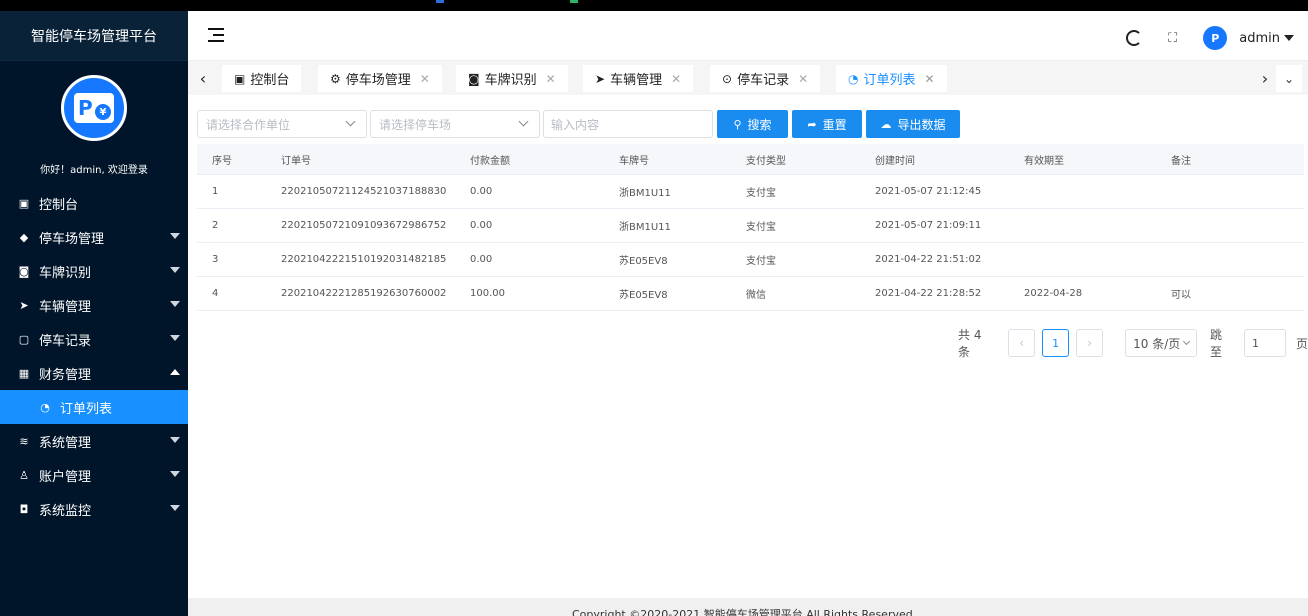  Describe the element at coordinates (85, 108) in the screenshot. I see `avatar-letter: P` at that location.